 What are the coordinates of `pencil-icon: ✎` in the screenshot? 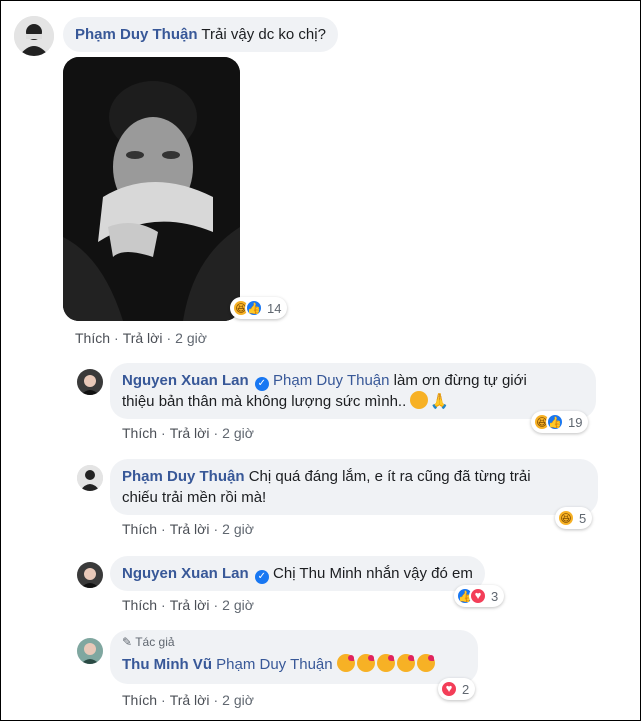 It's located at (127, 642).